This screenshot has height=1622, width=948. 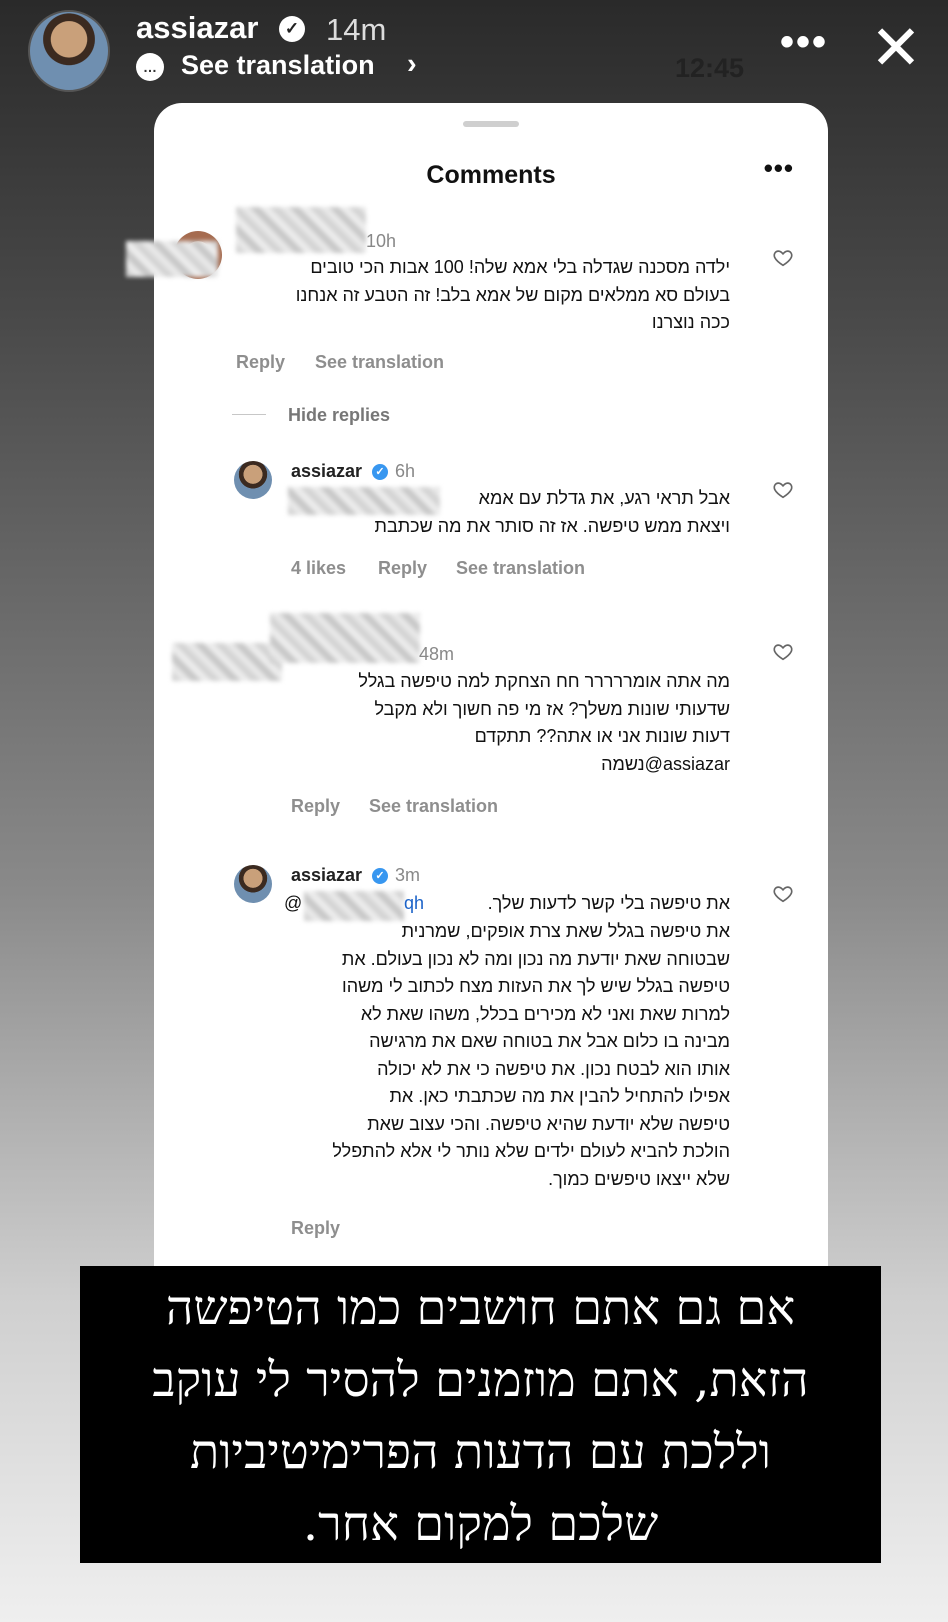 What do you see at coordinates (197, 28) in the screenshot?
I see `story-username: assiazar` at bounding box center [197, 28].